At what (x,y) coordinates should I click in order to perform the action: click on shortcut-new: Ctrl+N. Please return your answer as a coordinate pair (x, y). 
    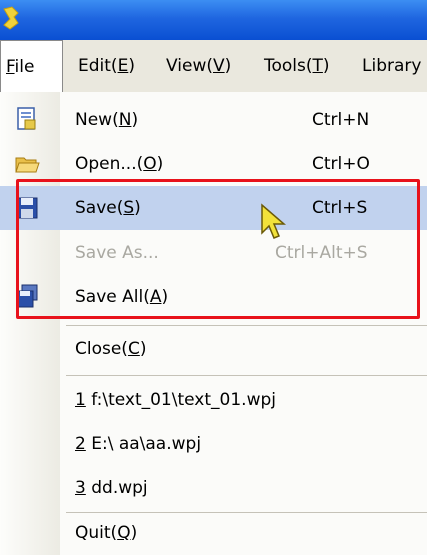
    Looking at the image, I should click on (341, 120).